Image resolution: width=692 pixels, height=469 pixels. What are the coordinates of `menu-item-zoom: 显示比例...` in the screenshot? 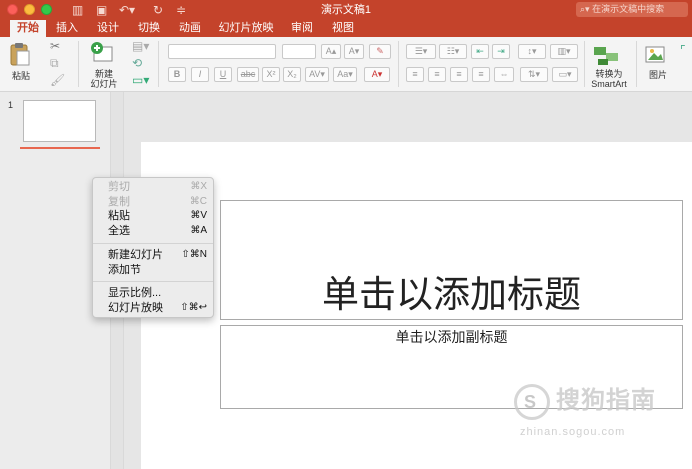 It's located at (153, 293).